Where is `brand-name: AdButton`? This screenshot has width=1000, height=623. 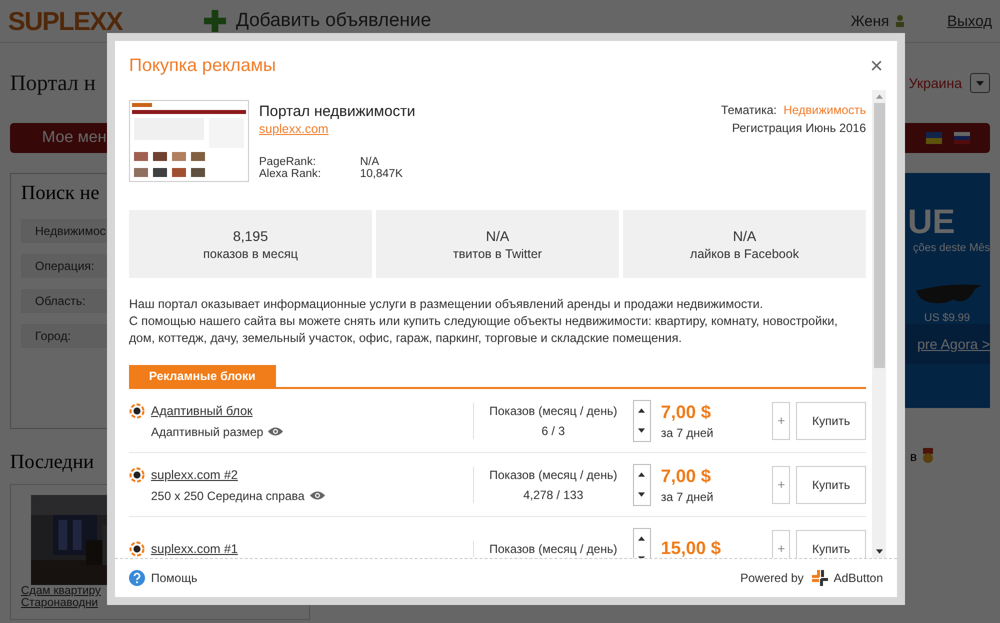 brand-name: AdButton is located at coordinates (858, 578).